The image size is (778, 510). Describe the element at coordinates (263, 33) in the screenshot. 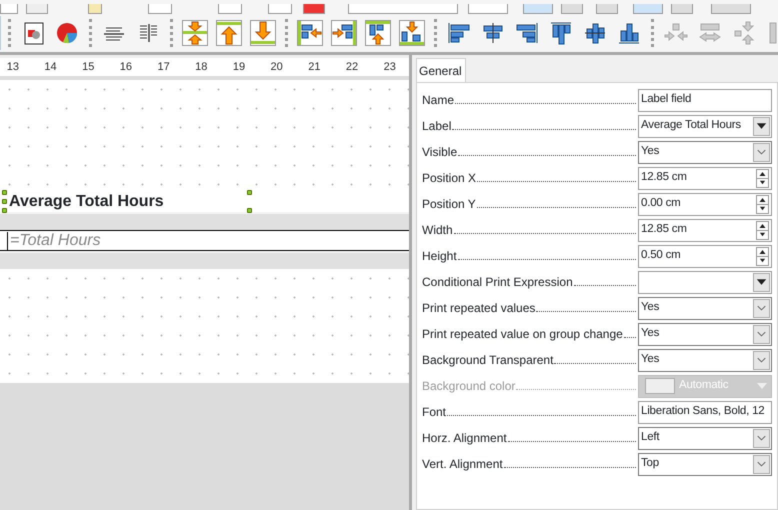

I see `arrow-down-icon` at that location.